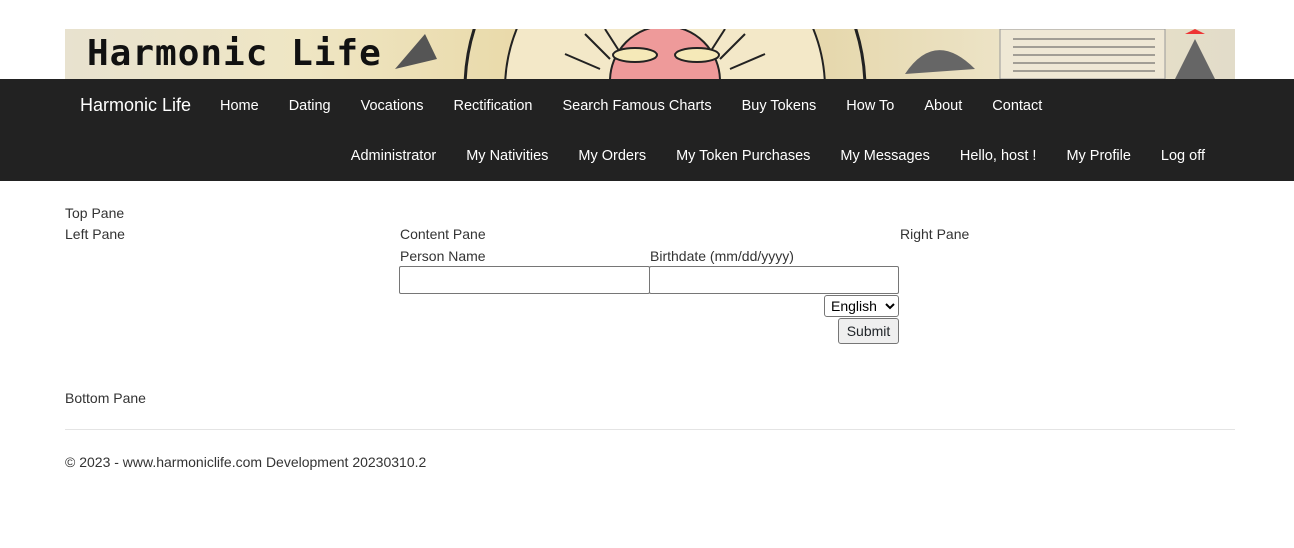  I want to click on left-pane-label: Left Pane, so click(95, 234).